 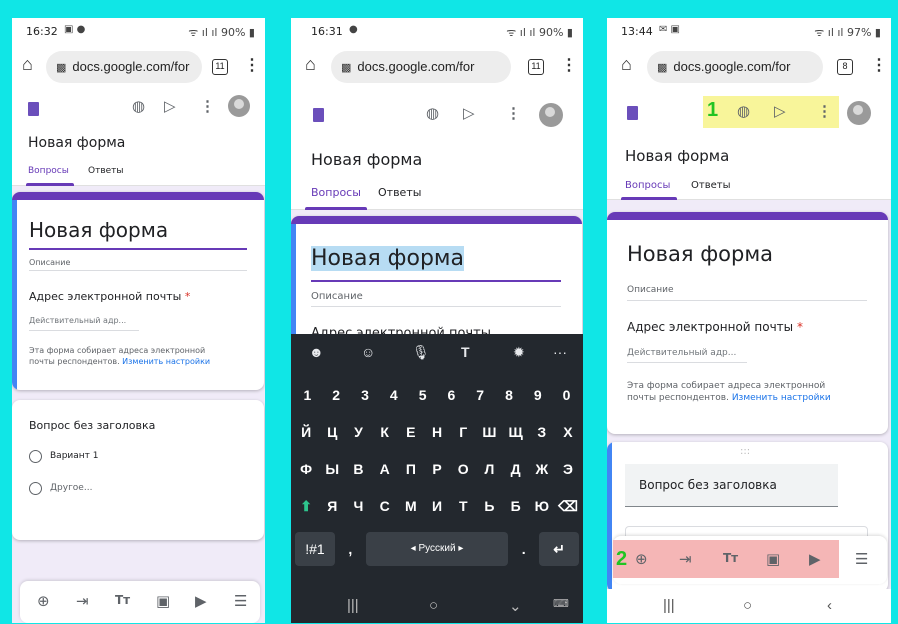 I want to click on backspace-key-icon: ⌫, so click(x=568, y=506).